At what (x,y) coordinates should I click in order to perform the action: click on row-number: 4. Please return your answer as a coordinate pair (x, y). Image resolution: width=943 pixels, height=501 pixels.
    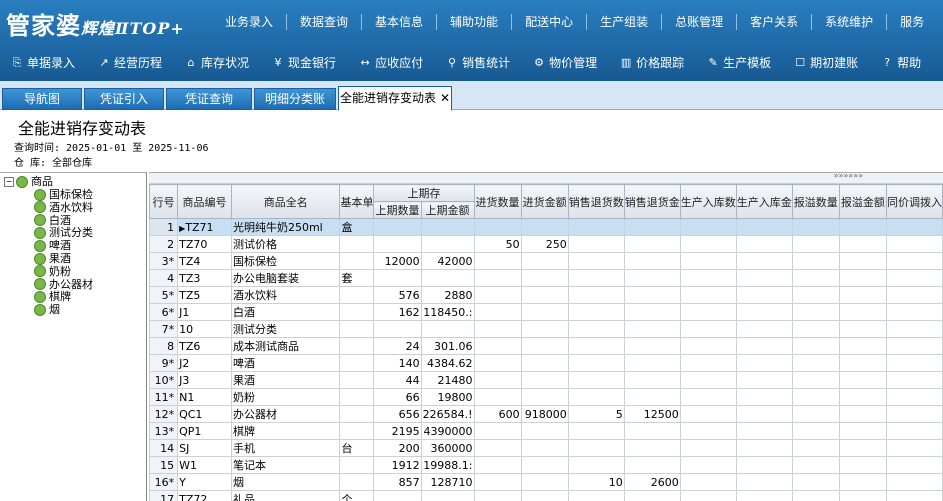
    Looking at the image, I should click on (164, 278).